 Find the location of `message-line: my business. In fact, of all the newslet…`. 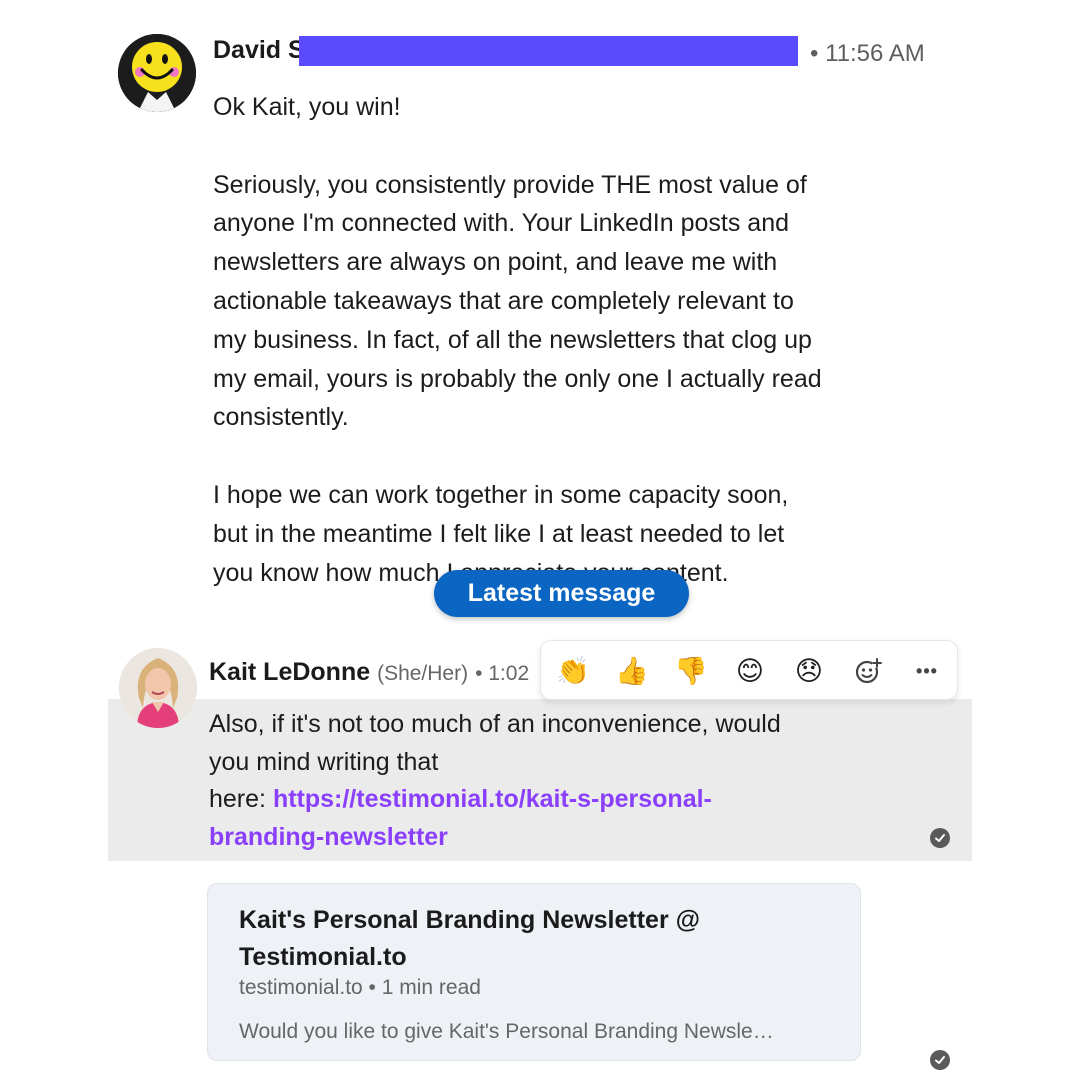

message-line: my business. In fact, of all the newslet… is located at coordinates (512, 339).